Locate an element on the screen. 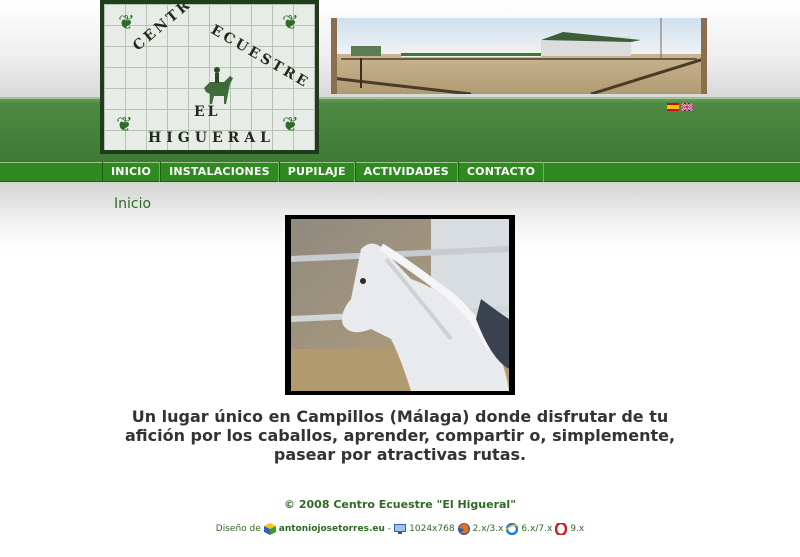 This screenshot has height=557, width=800. nav-item-pupilaje: PUPILAJE is located at coordinates (316, 172).